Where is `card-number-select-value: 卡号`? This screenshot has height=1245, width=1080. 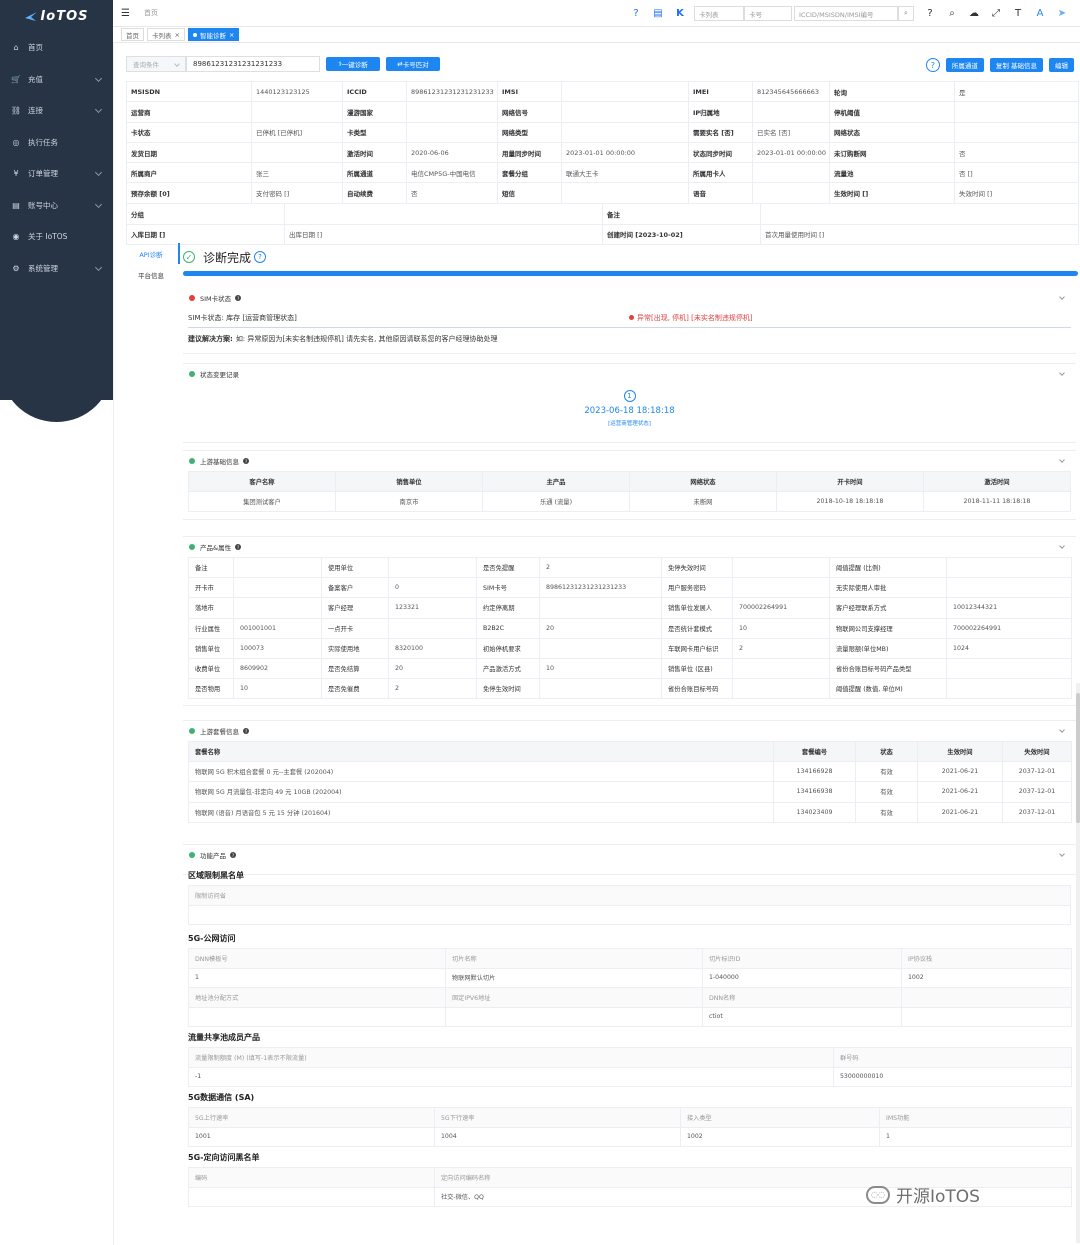 card-number-select-value: 卡号 is located at coordinates (755, 14).